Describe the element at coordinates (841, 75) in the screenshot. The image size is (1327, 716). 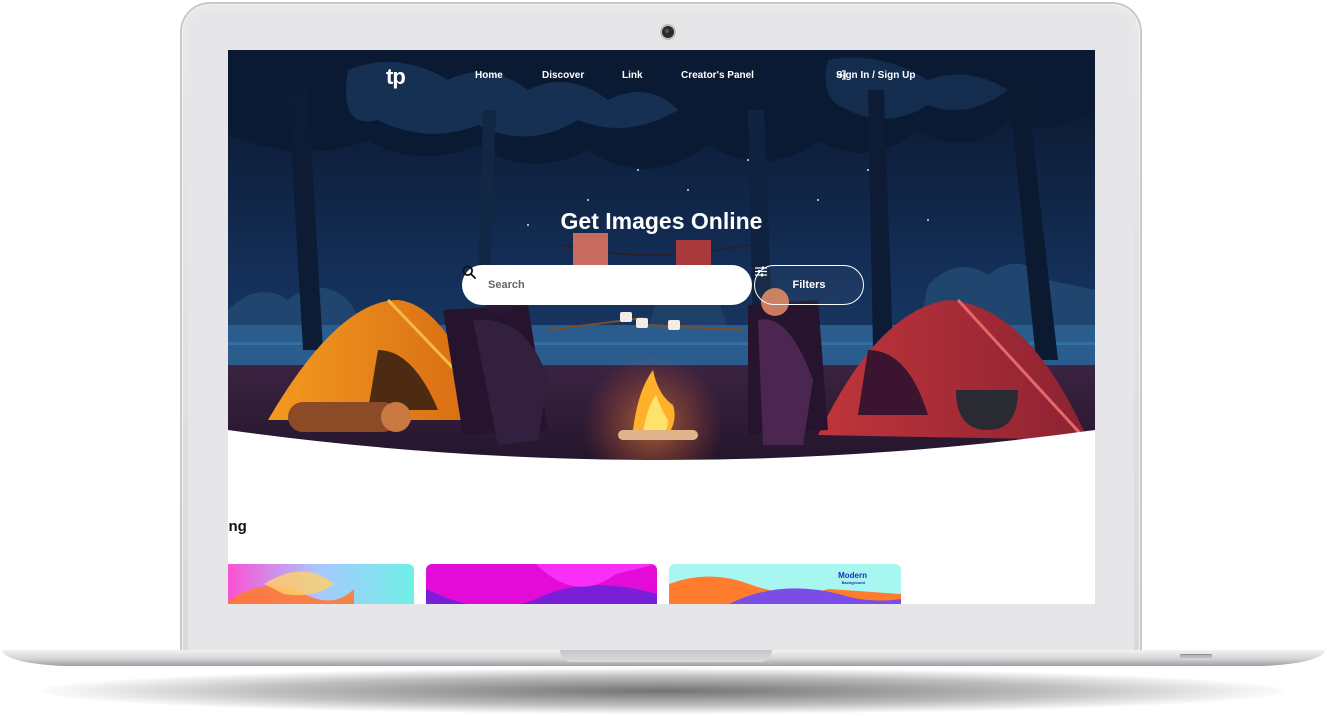
I see `sign-in-icon` at that location.